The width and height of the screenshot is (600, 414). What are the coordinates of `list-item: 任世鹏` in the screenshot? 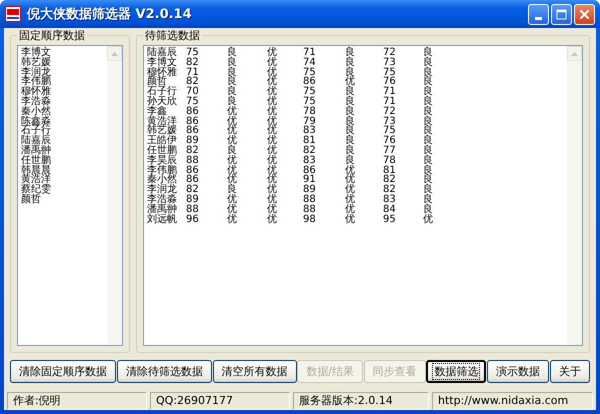 It's located at (62, 161).